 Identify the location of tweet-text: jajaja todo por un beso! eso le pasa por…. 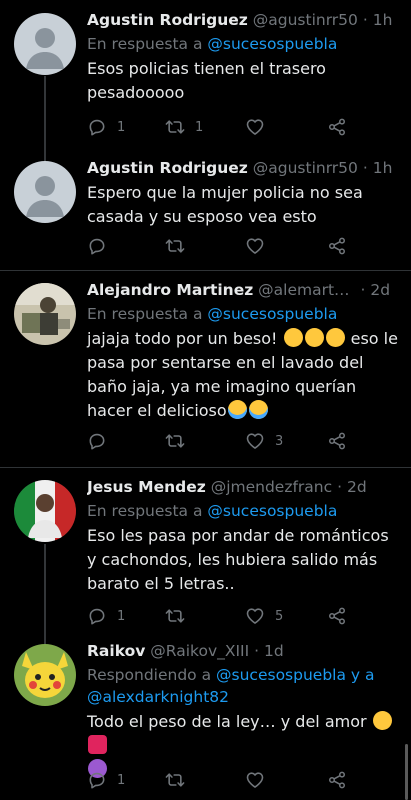
(242, 374).